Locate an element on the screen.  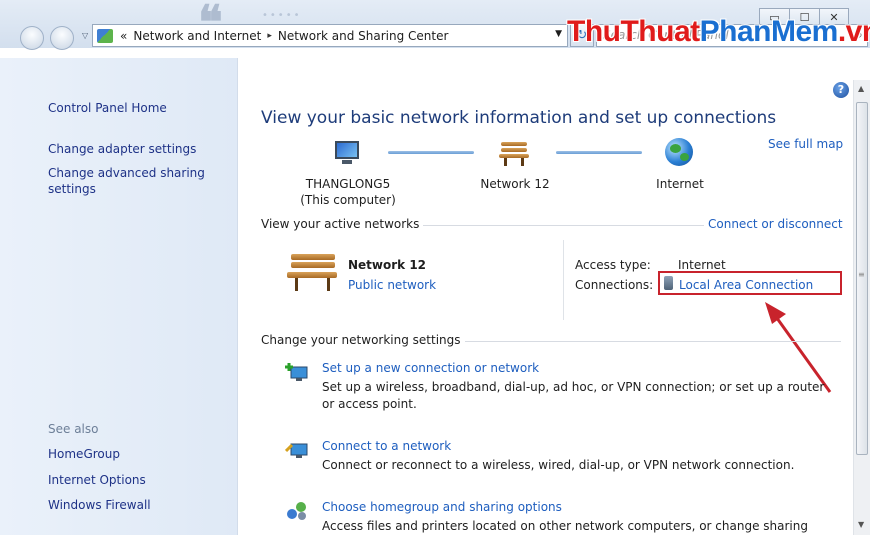
recent-pages-dropdown: ▽ is located at coordinates (85, 35).